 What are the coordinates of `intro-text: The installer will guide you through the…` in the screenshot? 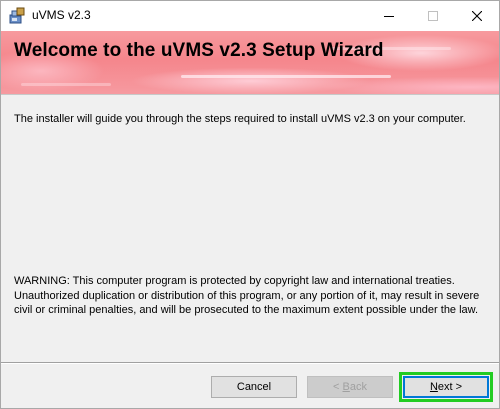 It's located at (240, 119).